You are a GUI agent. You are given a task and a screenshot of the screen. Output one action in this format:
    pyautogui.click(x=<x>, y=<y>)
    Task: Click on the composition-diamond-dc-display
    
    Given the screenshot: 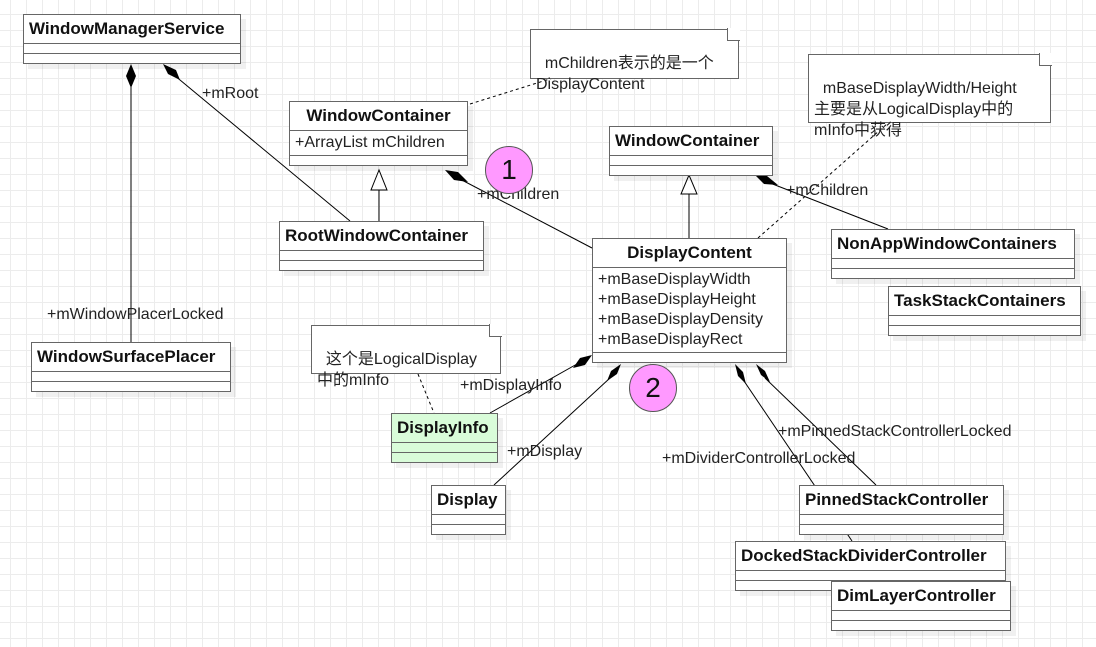 What is the action you would take?
    pyautogui.click(x=614, y=372)
    